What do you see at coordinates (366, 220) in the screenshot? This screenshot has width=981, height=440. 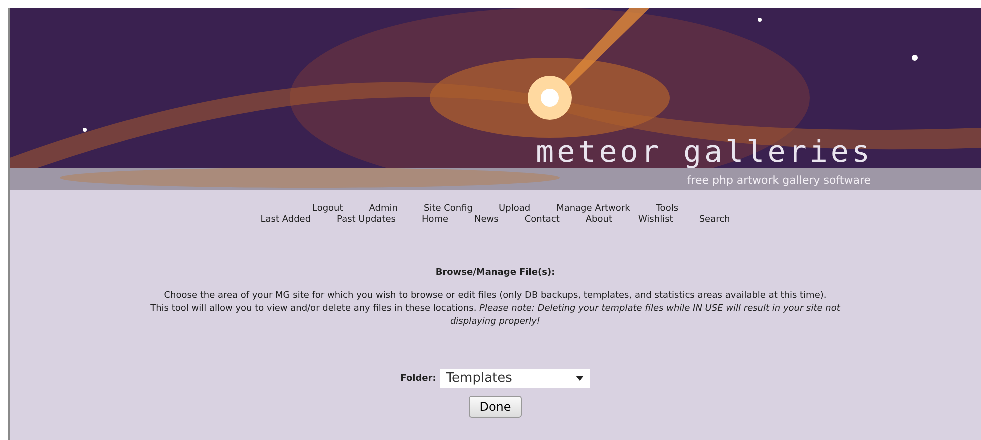 I see `nav-link: Past Updates` at bounding box center [366, 220].